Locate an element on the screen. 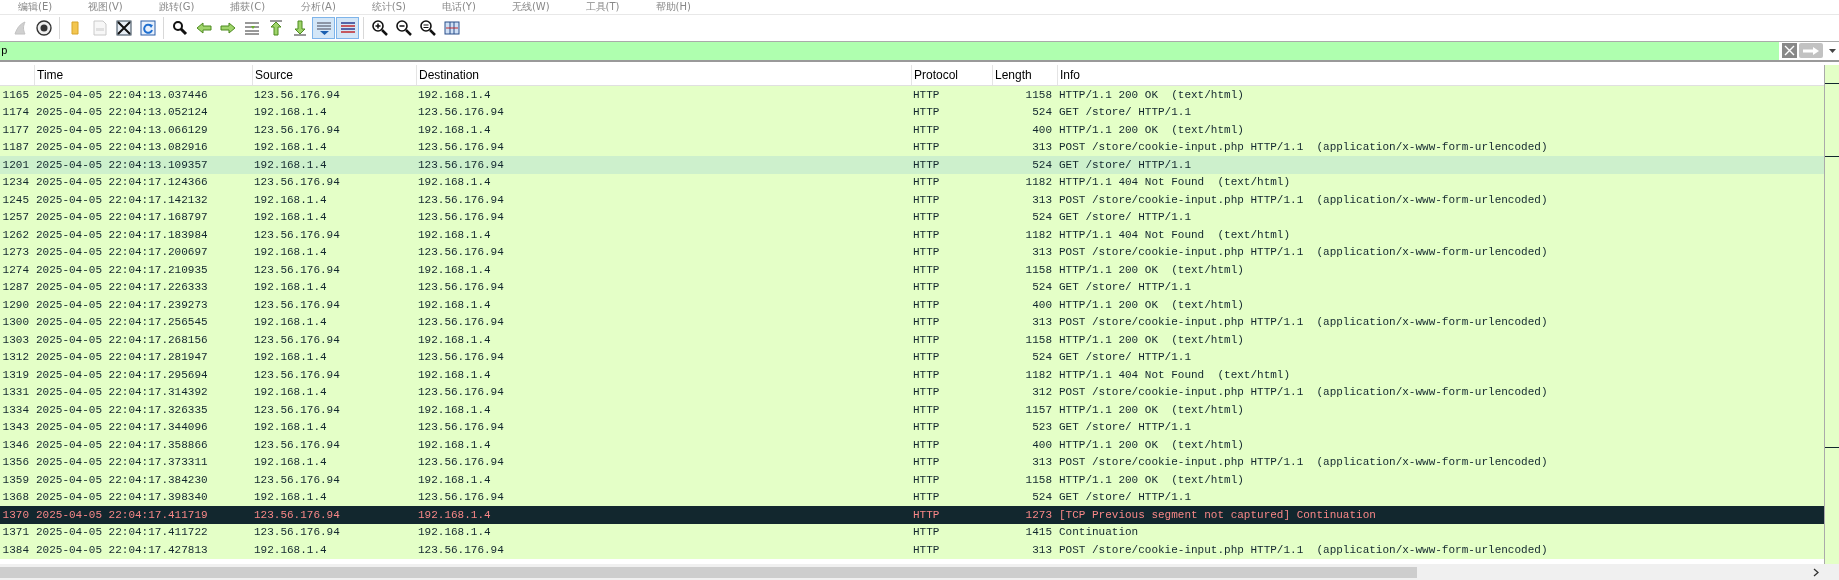  settings-icon is located at coordinates (43, 28).